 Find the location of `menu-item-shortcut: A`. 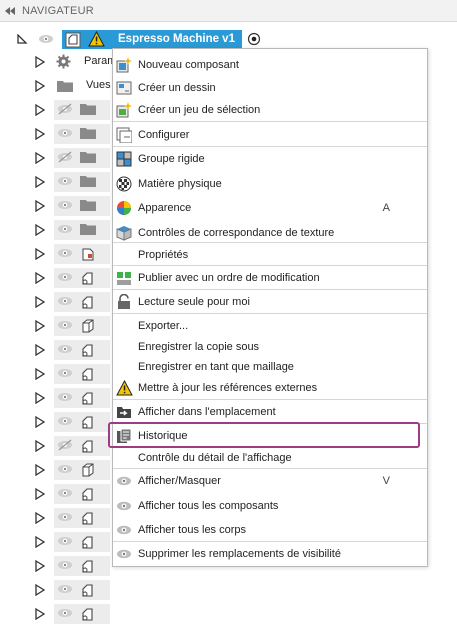

menu-item-shortcut: A is located at coordinates (386, 208).